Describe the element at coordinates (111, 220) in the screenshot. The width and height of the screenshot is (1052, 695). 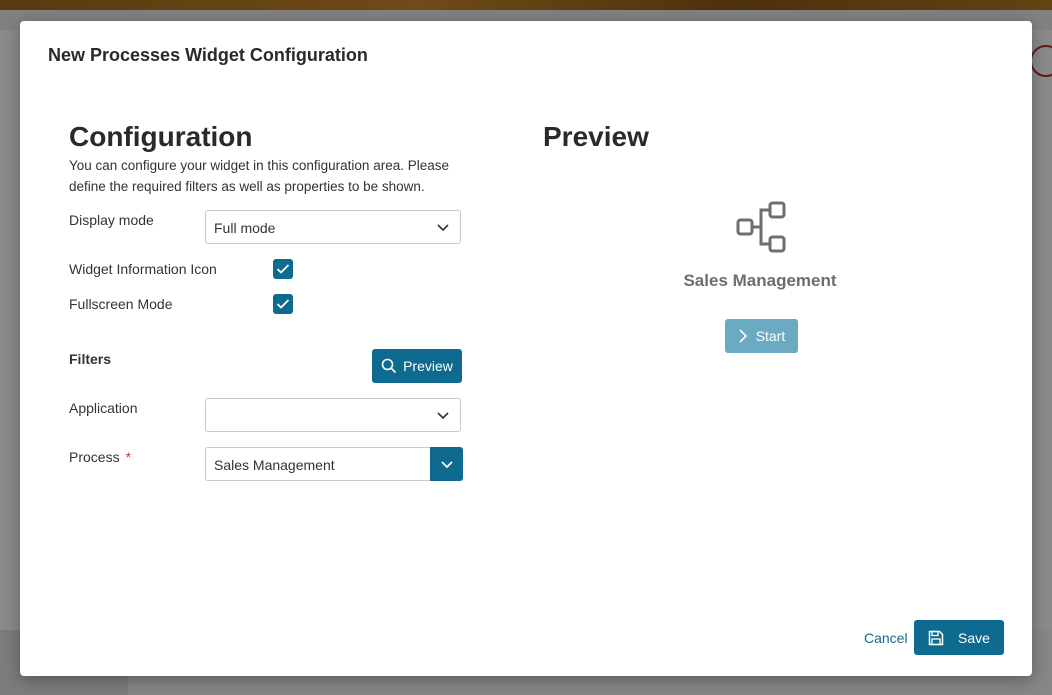
I see `display-mode-label: Display mode` at that location.